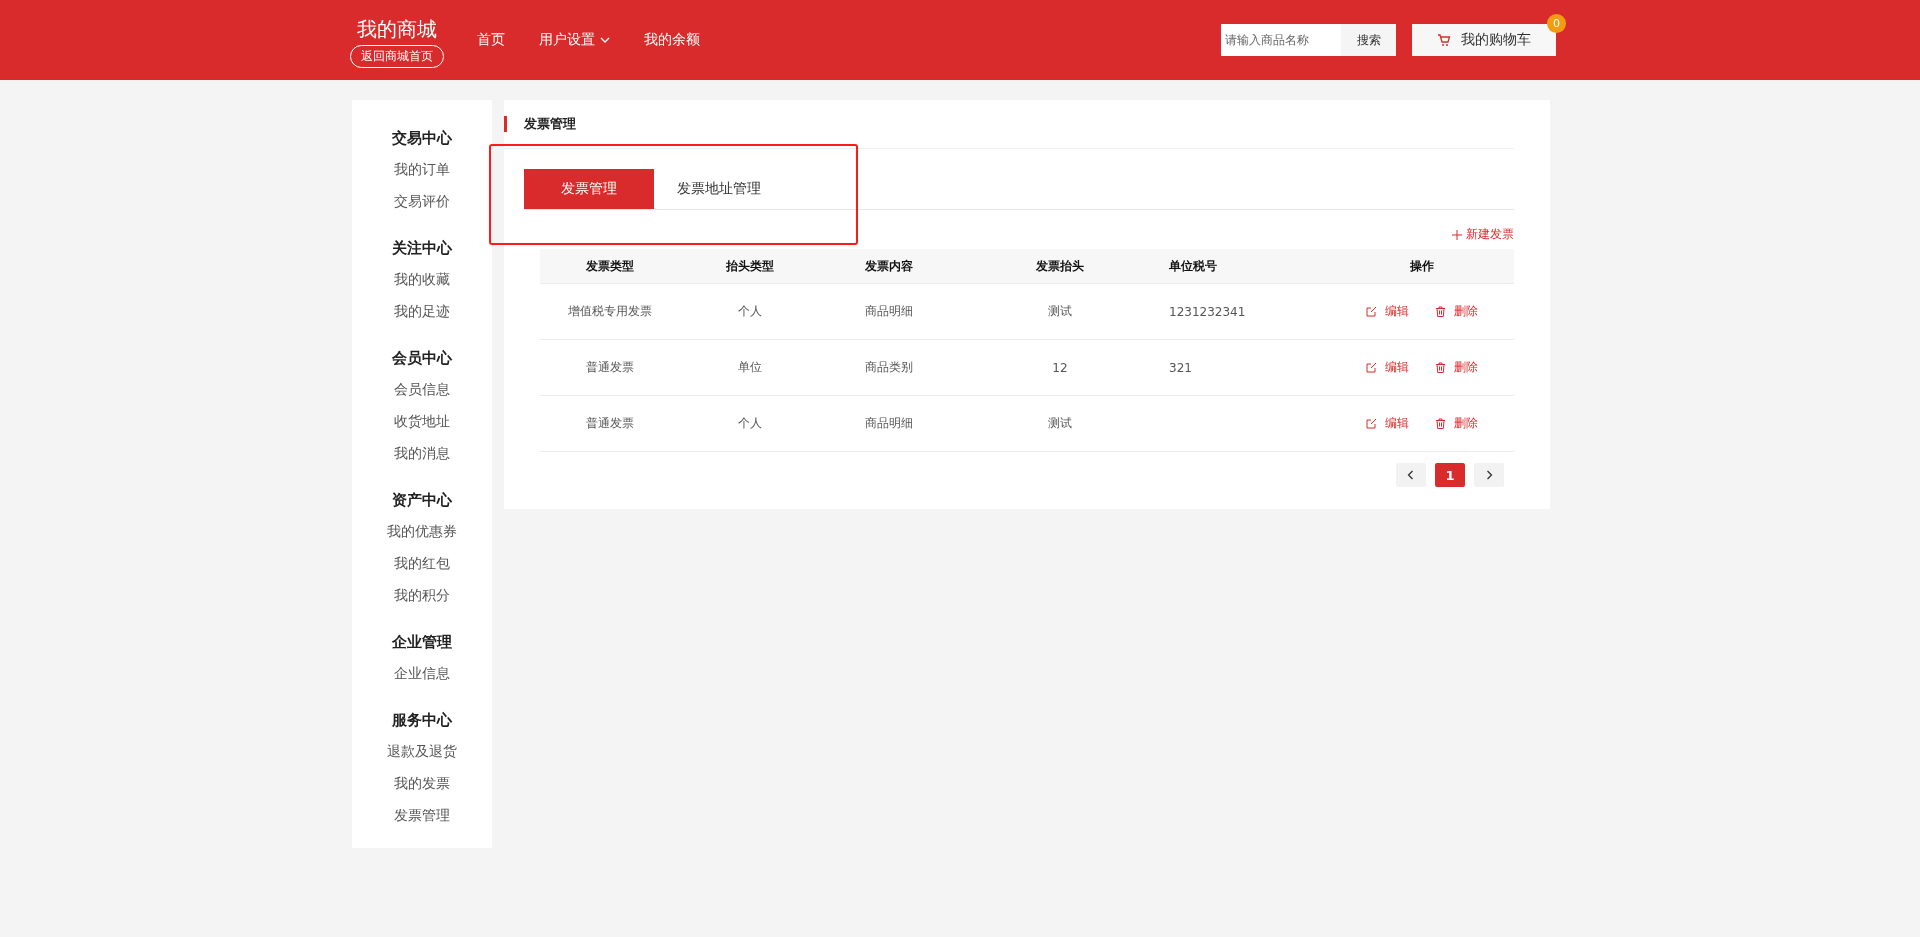 The image size is (1920, 937). What do you see at coordinates (1368, 40) in the screenshot?
I see `search-button: 搜索` at bounding box center [1368, 40].